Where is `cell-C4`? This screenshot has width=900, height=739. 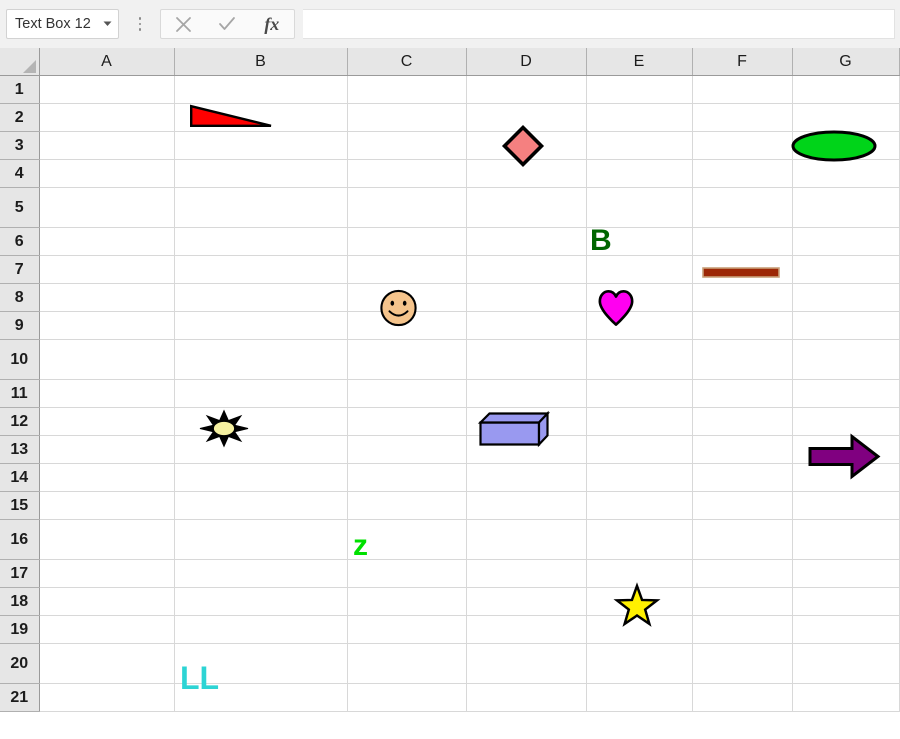 cell-C4 is located at coordinates (407, 173).